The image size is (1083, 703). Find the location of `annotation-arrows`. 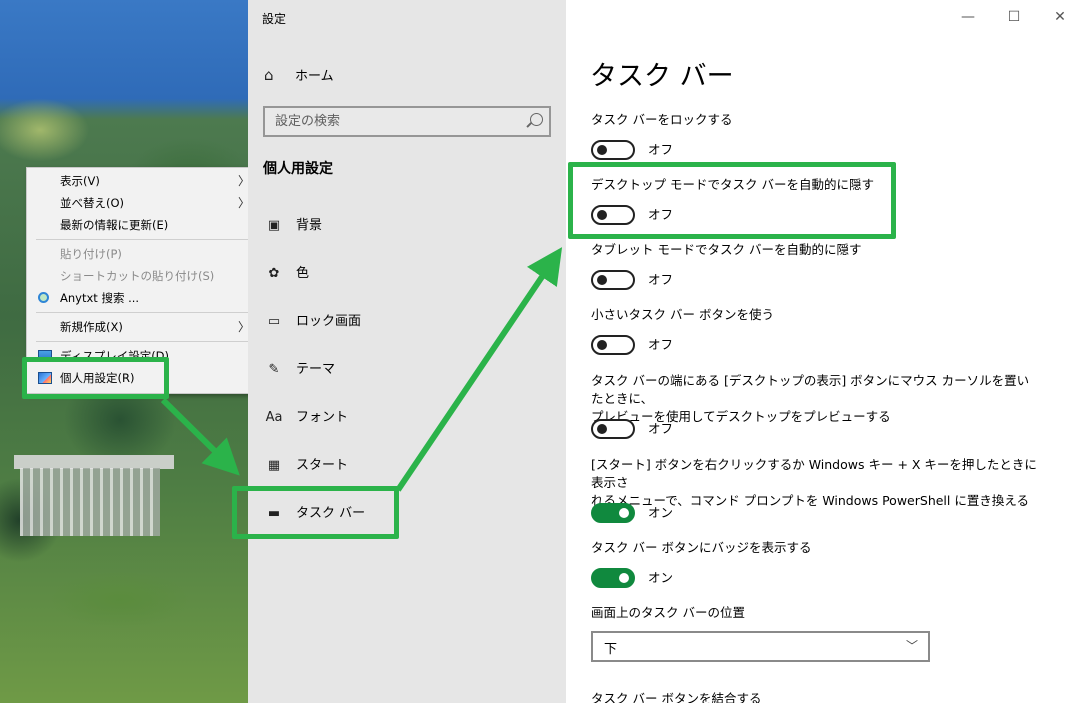

annotation-arrows is located at coordinates (361, 369).